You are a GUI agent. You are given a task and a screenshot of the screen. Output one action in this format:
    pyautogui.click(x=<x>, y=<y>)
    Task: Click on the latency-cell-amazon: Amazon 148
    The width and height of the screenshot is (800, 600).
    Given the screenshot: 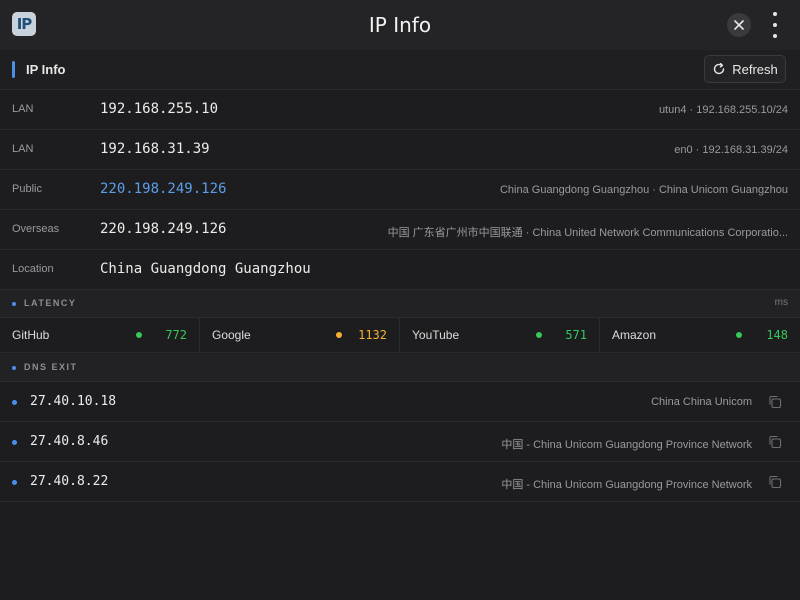 What is the action you would take?
    pyautogui.click(x=700, y=334)
    